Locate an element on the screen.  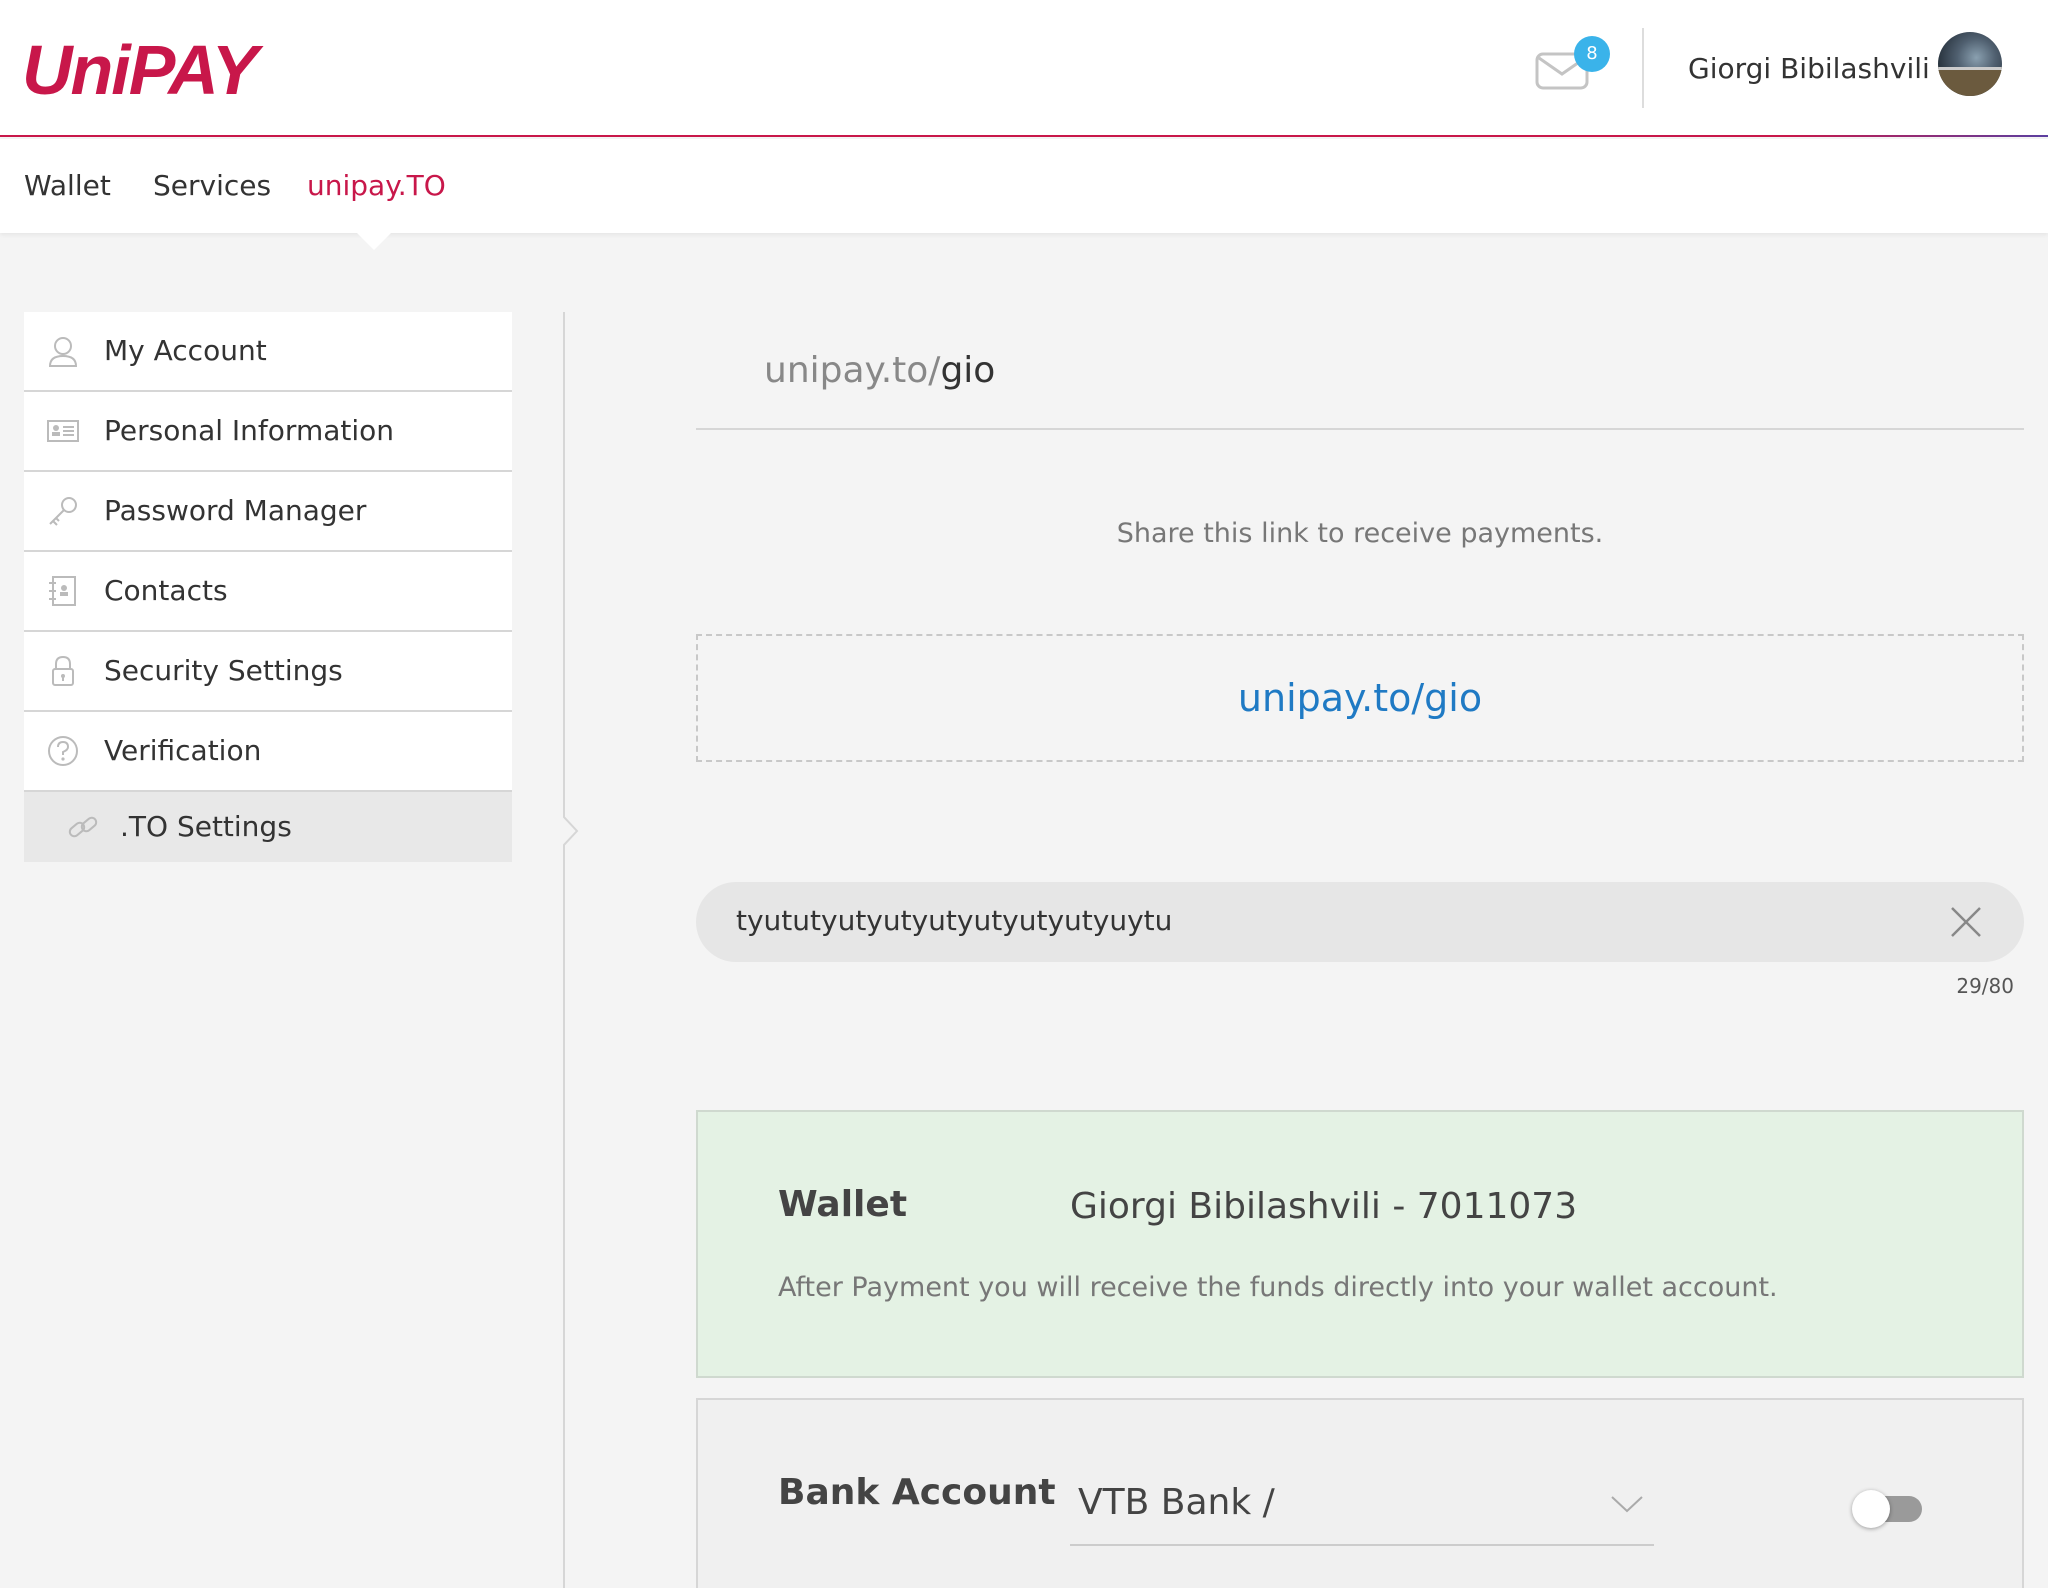
bank-account-toggle is located at coordinates (1887, 1509).